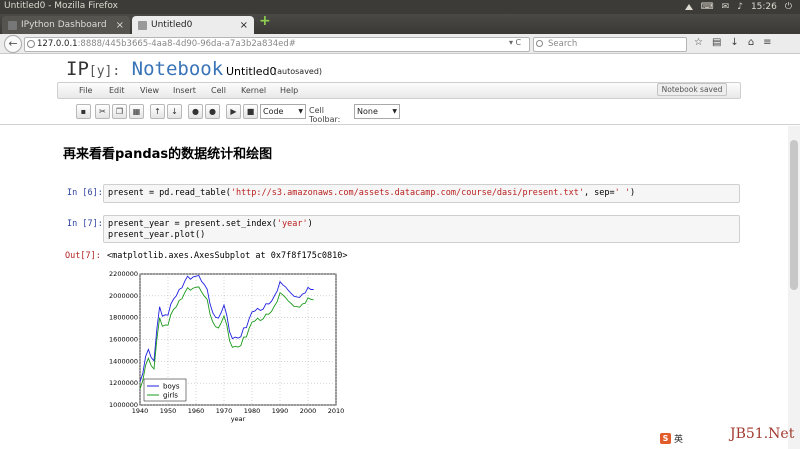 This screenshot has width=800, height=449. I want to click on power-icon: ⏻, so click(788, 7).